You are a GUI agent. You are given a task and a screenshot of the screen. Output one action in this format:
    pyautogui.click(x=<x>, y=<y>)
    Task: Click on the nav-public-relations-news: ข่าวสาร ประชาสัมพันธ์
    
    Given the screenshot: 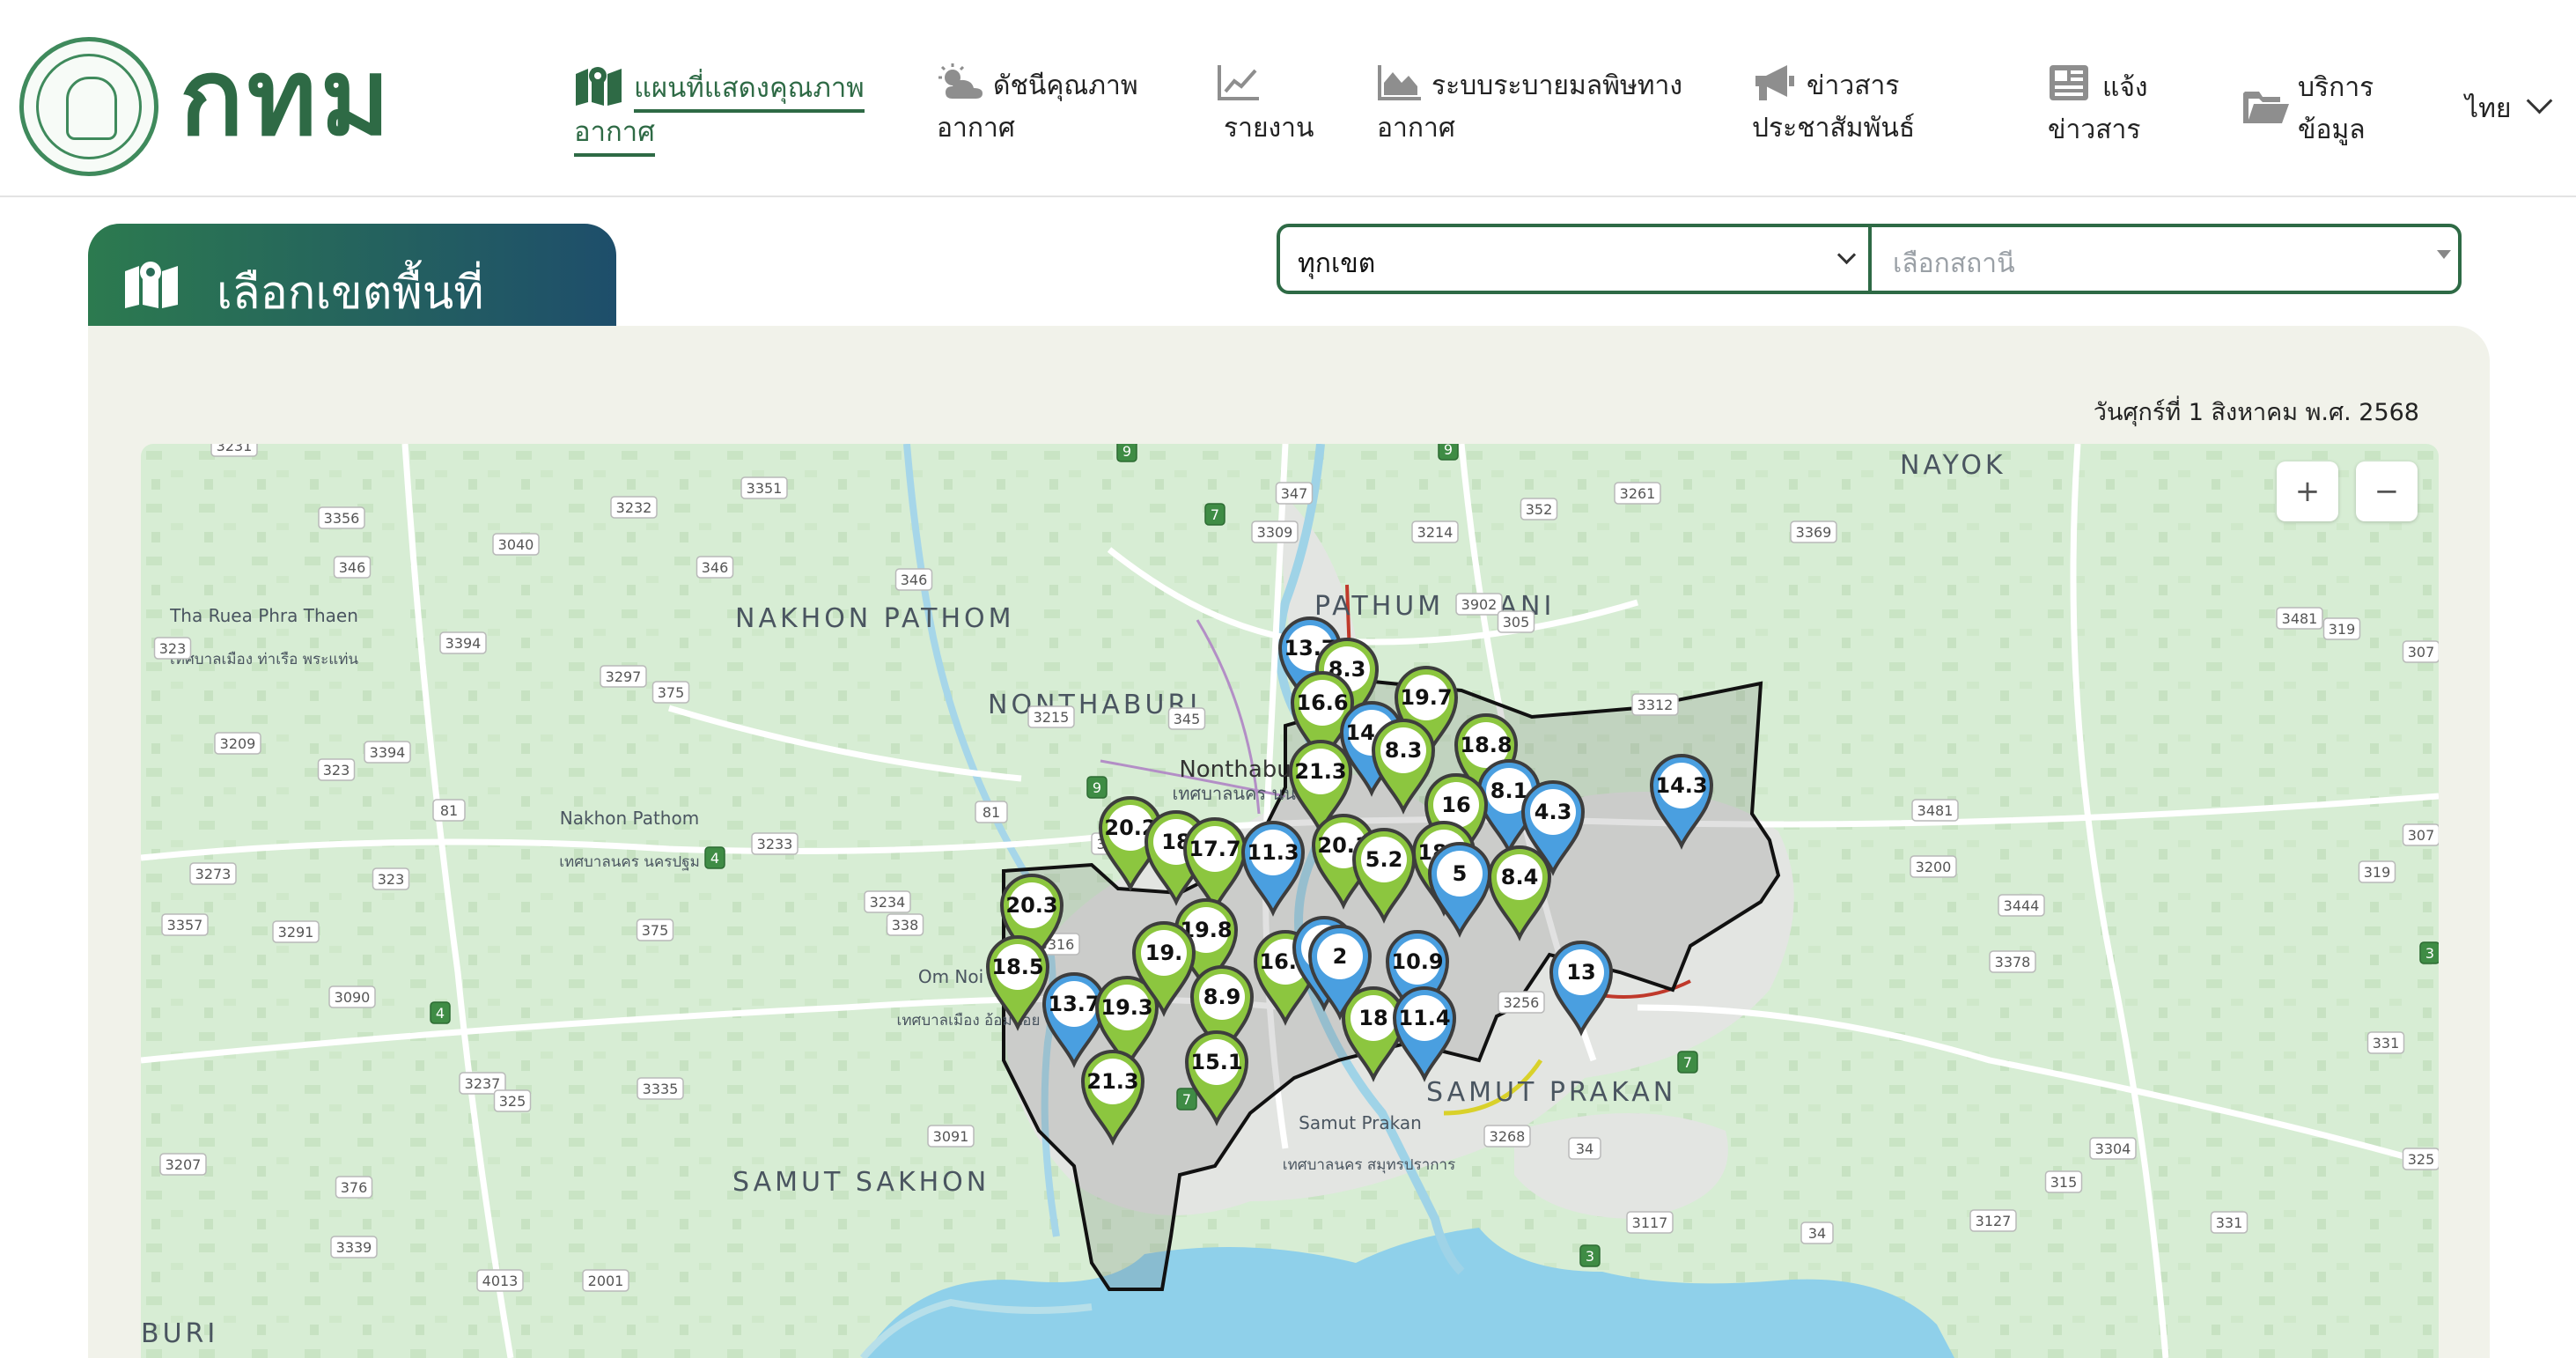 What is the action you would take?
    pyautogui.click(x=1858, y=111)
    